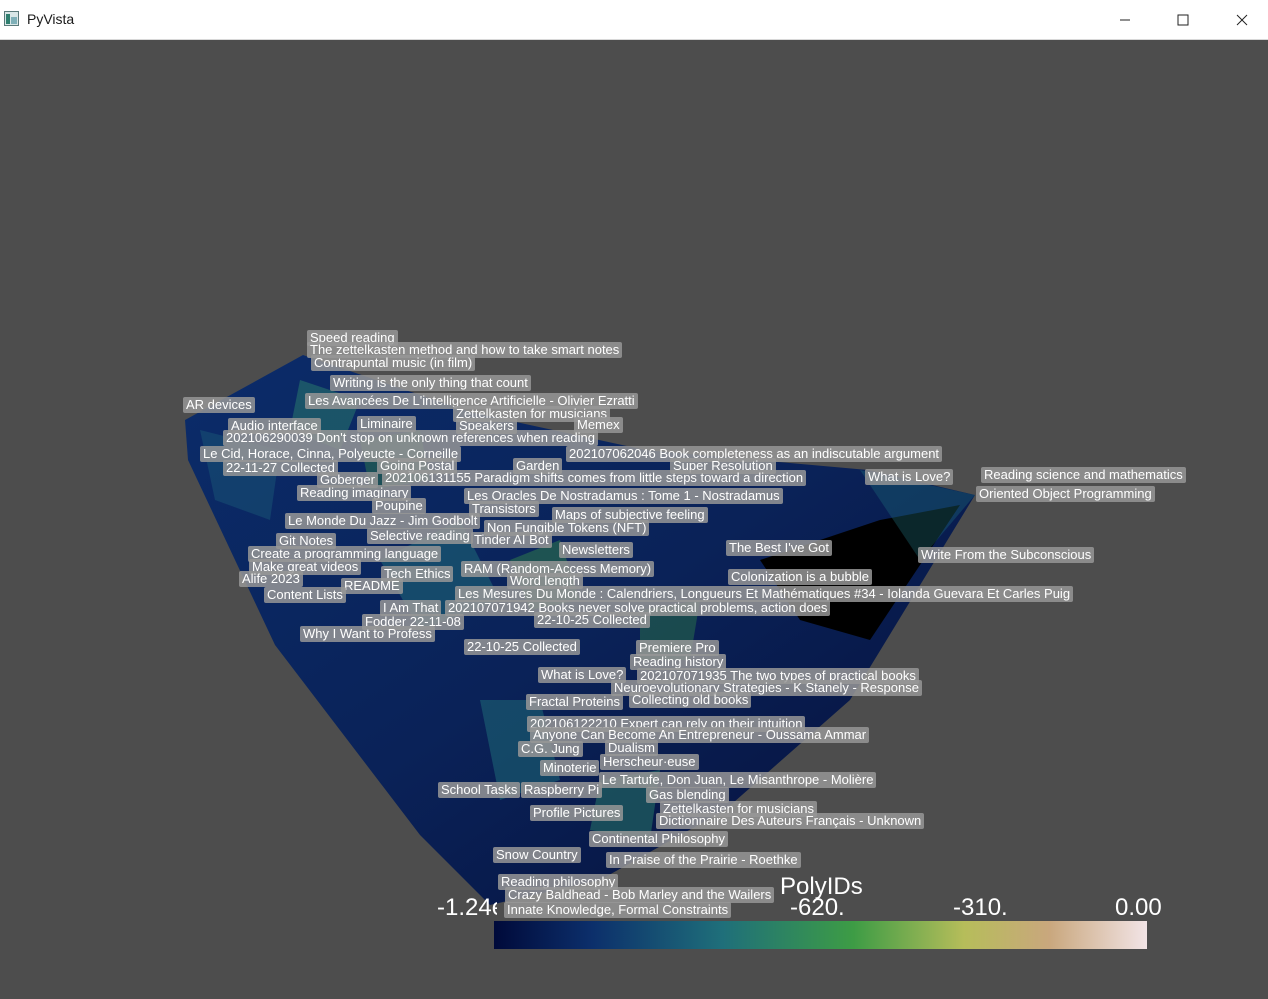 This screenshot has height=999, width=1268. I want to click on point-label: Raspberry Pi, so click(562, 790).